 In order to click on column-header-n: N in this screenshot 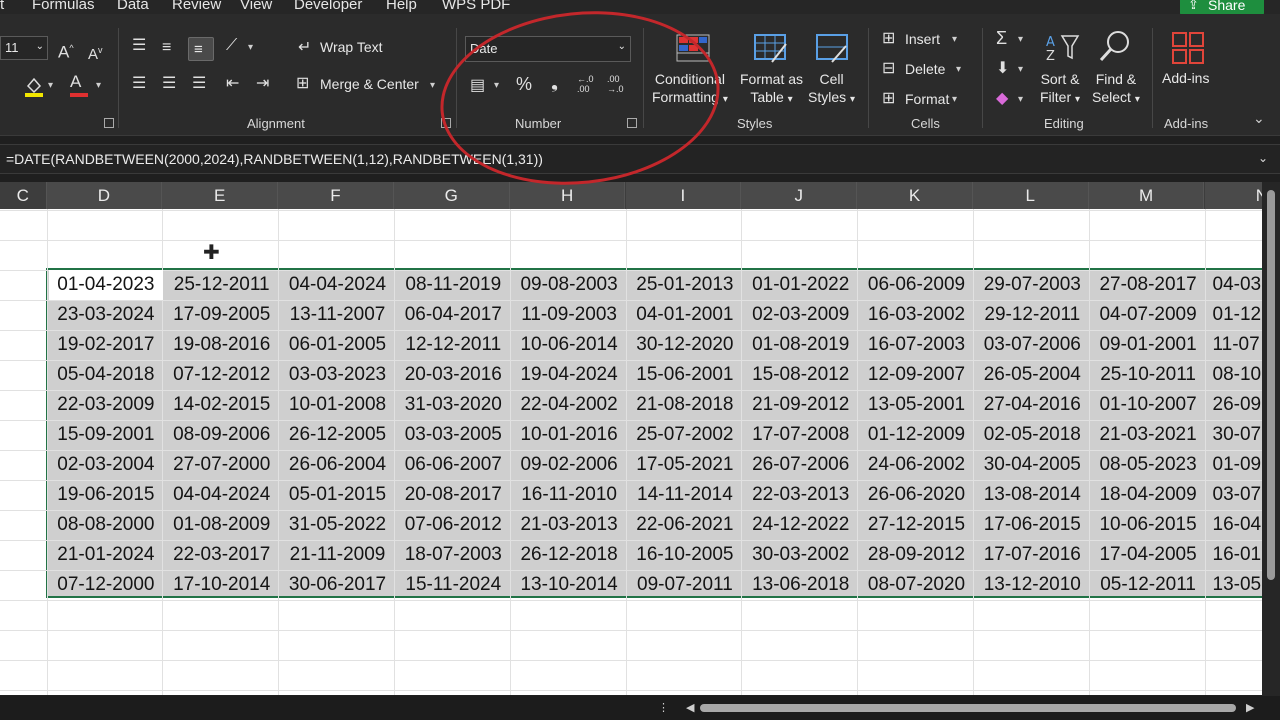, I will do `click(1233, 195)`.